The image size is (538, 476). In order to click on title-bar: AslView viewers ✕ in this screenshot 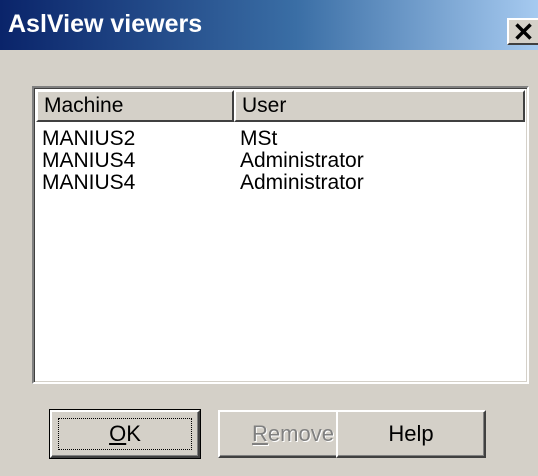, I will do `click(269, 25)`.